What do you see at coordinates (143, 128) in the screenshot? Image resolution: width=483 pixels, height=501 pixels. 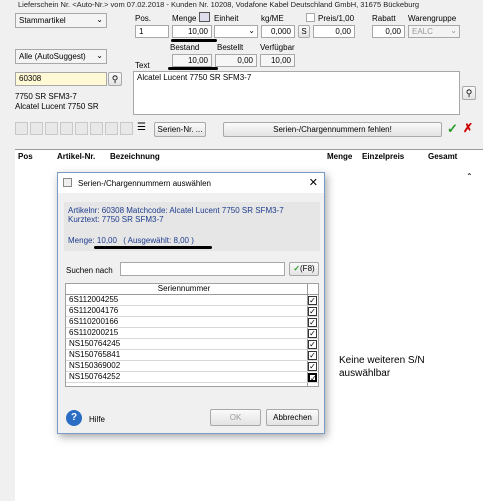 I see `list-icon: ☰` at bounding box center [143, 128].